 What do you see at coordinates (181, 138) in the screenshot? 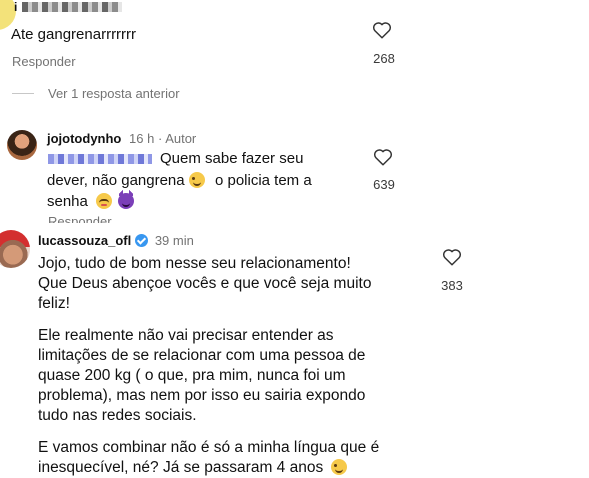
I see `comment-2-author-tag: Autor` at bounding box center [181, 138].